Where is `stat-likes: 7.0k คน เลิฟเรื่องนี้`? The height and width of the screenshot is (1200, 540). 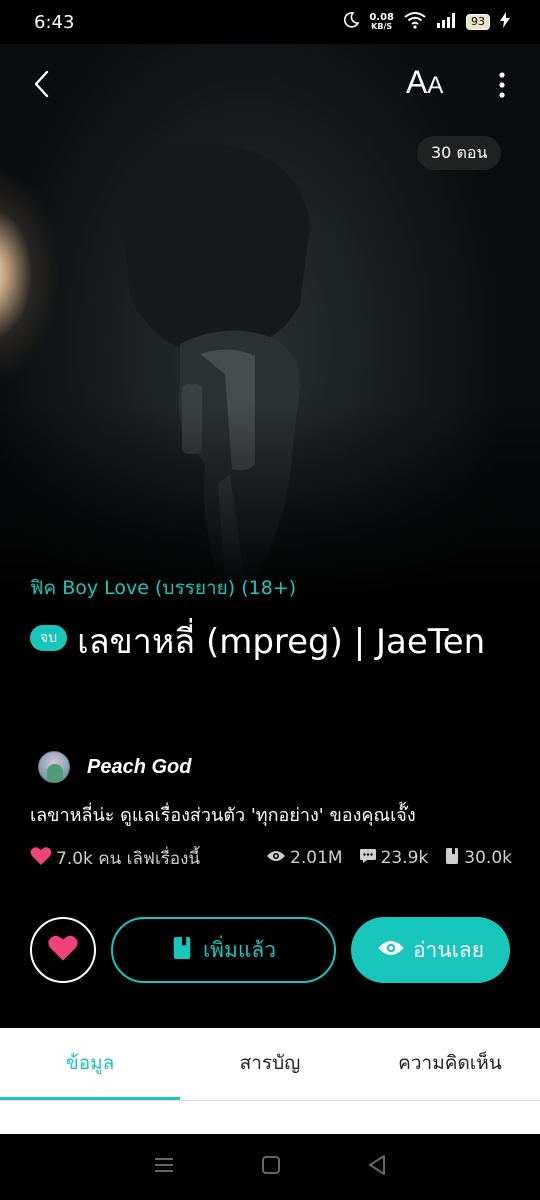 stat-likes: 7.0k คน เลิฟเรื่องนี้ is located at coordinates (115, 858).